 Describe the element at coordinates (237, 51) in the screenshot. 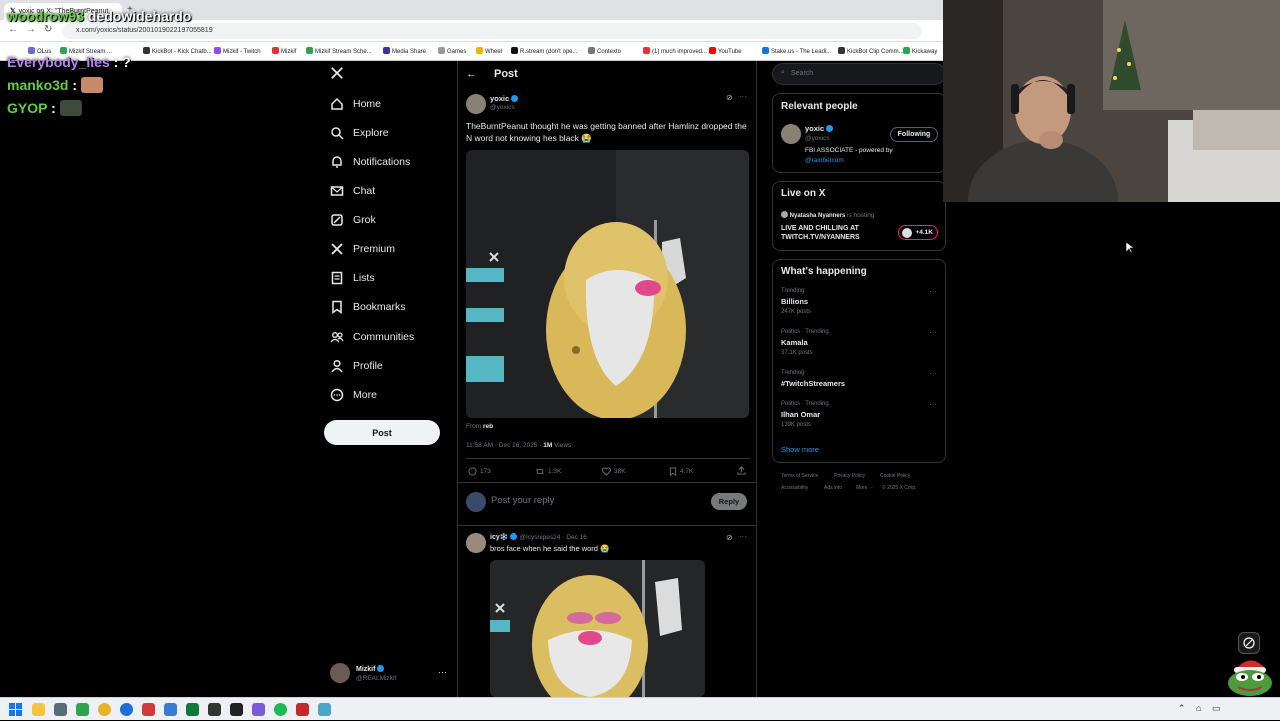

I see `bookmark-item: Mizkif - Twitch` at that location.